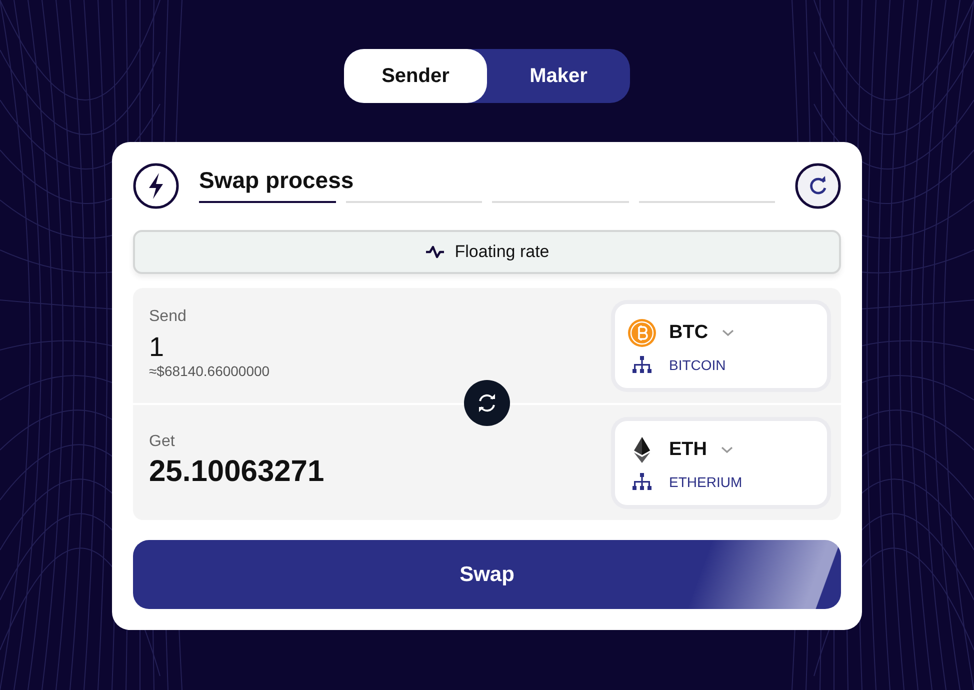 This screenshot has width=974, height=690. Describe the element at coordinates (697, 364) in the screenshot. I see `network-name: BITCOIN` at that location.